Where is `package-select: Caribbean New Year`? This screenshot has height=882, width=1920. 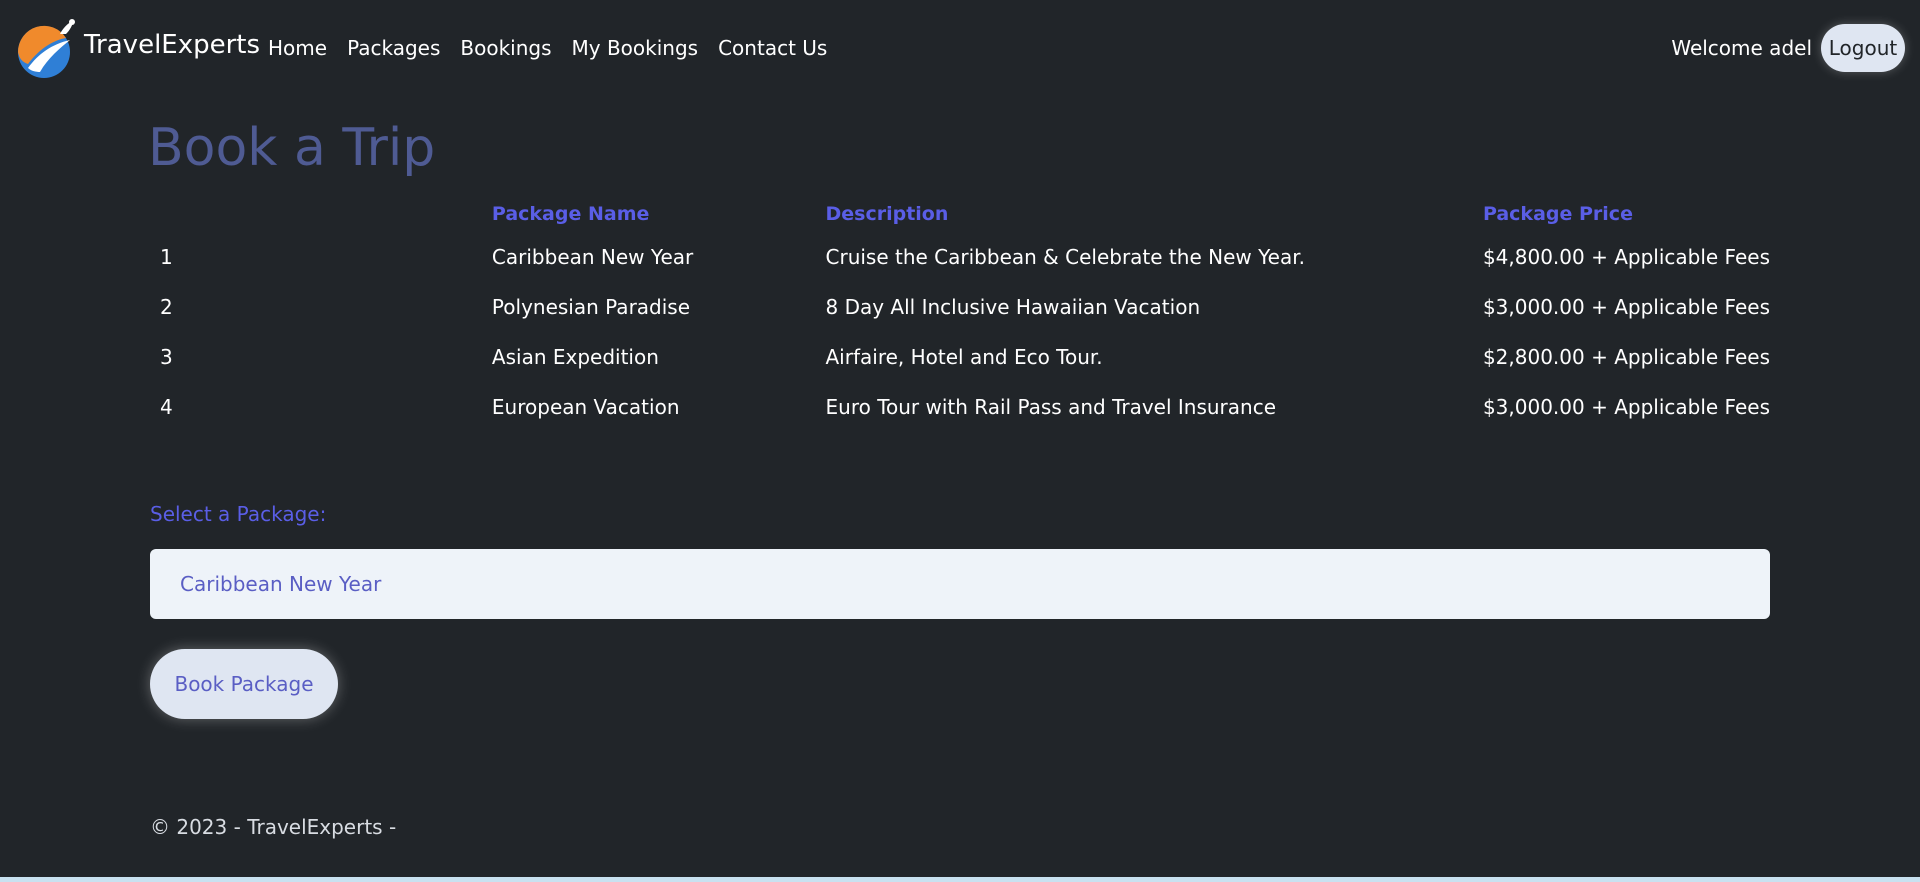
package-select: Caribbean New Year is located at coordinates (960, 584).